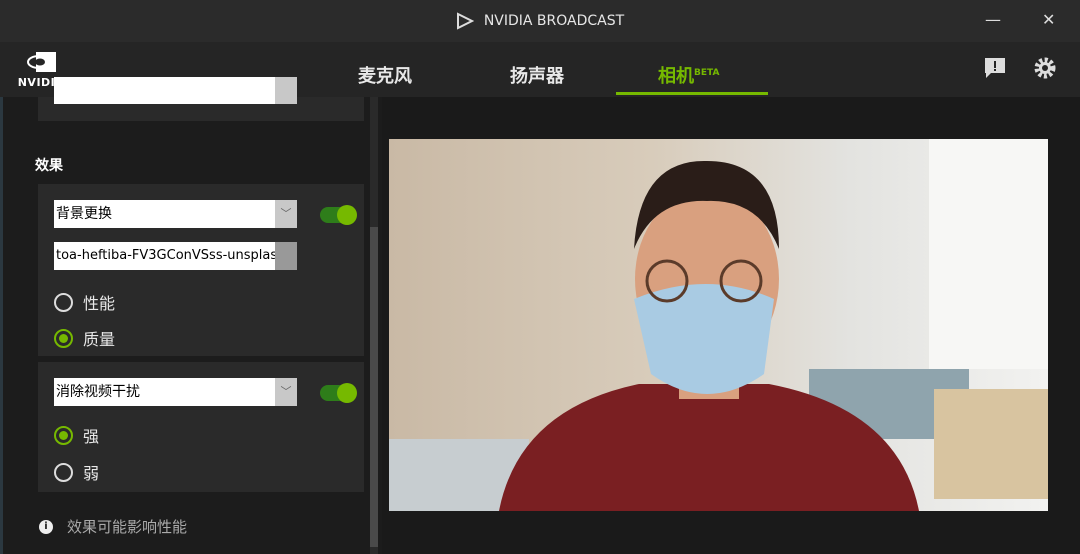 The height and width of the screenshot is (554, 1080). I want to click on tab-camera: 相机BETA, so click(688, 75).